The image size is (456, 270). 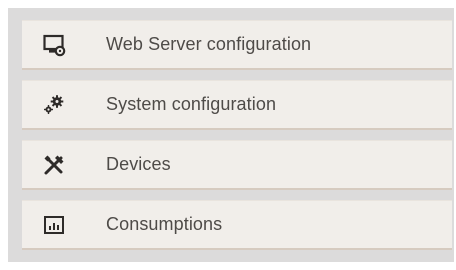 What do you see at coordinates (164, 224) in the screenshot?
I see `menu-item-label: Consumptions` at bounding box center [164, 224].